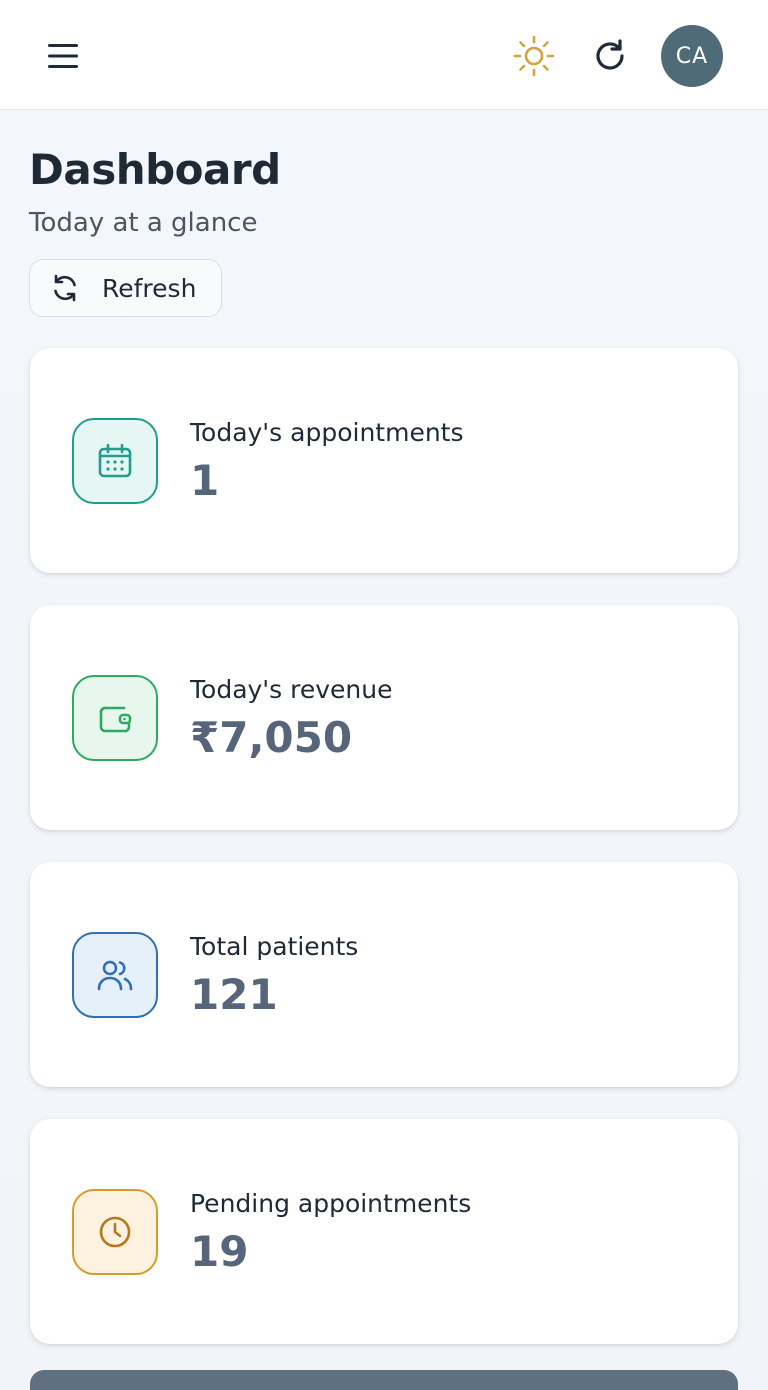  I want to click on stat-card-pending: Pending appointments 19, so click(384, 1231).